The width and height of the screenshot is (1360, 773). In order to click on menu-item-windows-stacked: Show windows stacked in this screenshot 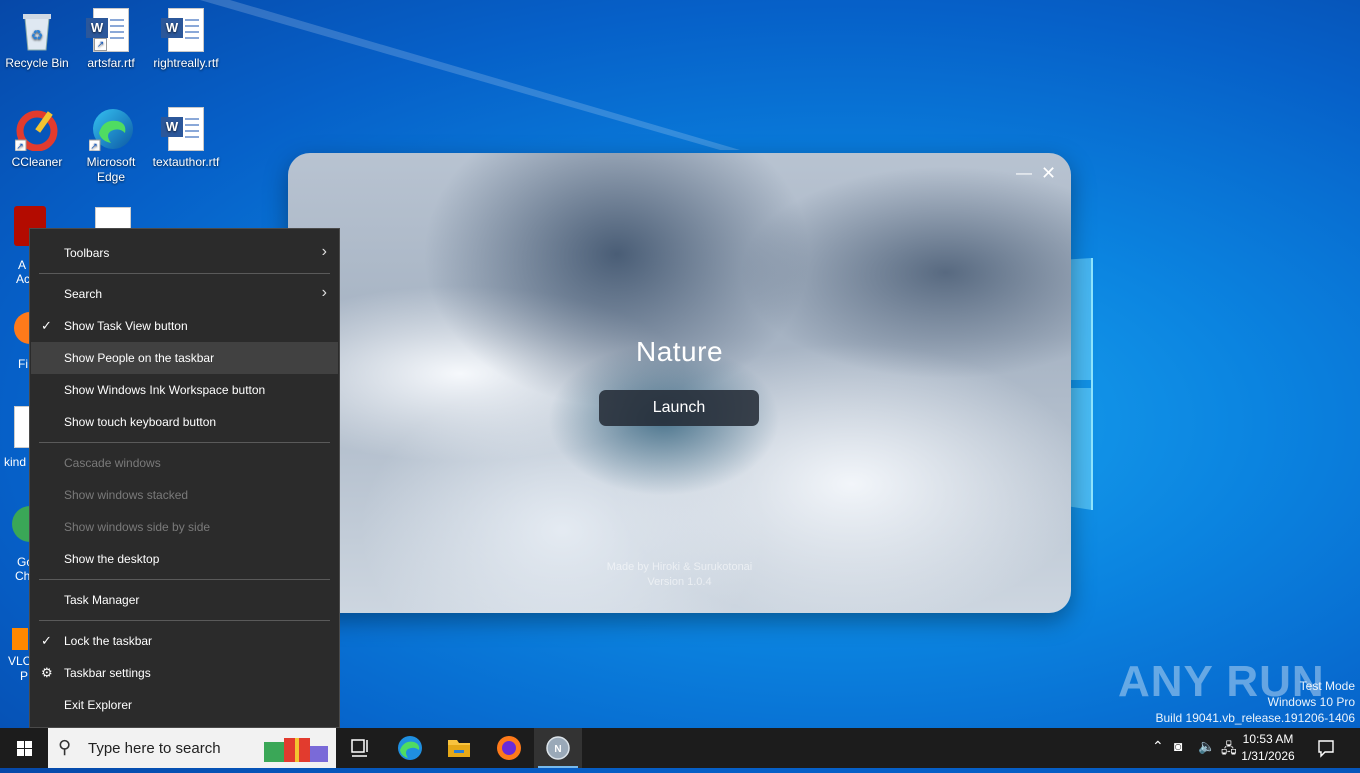, I will do `click(126, 495)`.